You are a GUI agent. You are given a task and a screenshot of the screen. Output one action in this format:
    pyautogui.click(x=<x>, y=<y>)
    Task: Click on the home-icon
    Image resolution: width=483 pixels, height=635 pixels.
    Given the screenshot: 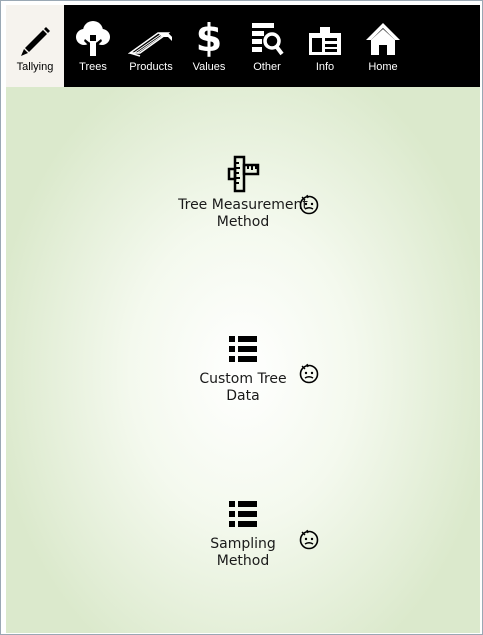 What is the action you would take?
    pyautogui.click(x=383, y=32)
    